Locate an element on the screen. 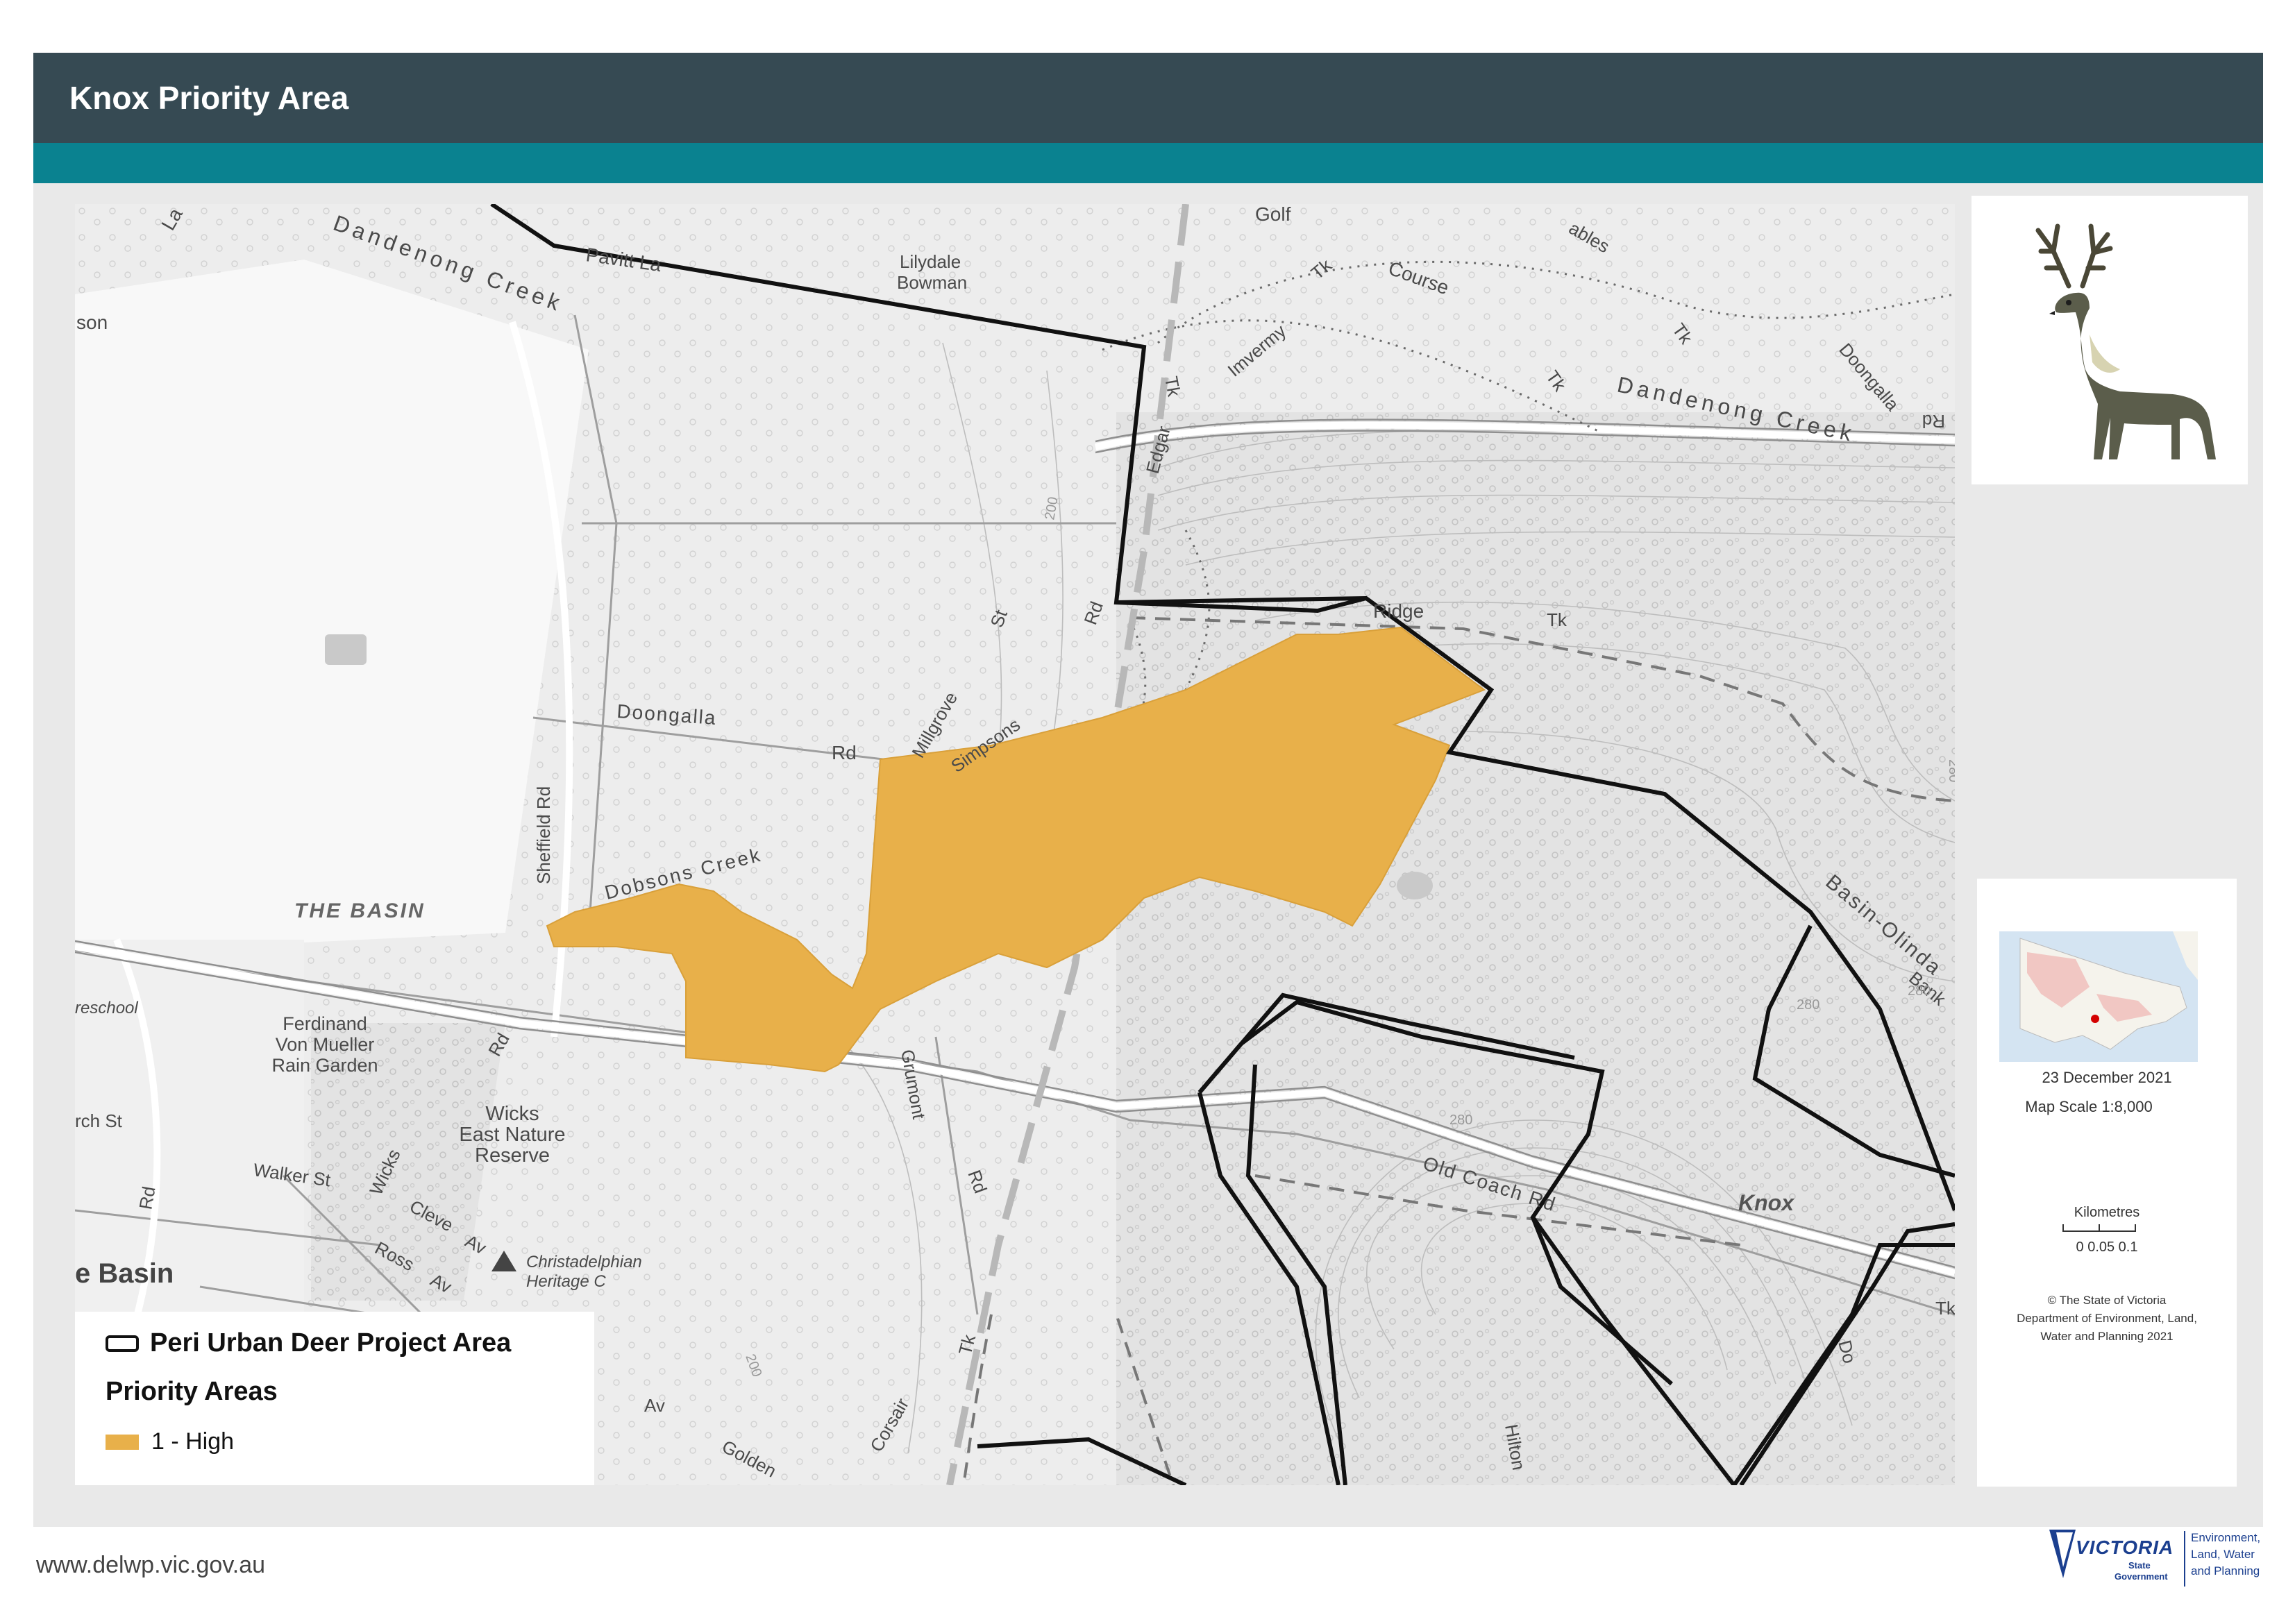 This screenshot has width=2295, height=1624. scale-bar is located at coordinates (2099, 1228).